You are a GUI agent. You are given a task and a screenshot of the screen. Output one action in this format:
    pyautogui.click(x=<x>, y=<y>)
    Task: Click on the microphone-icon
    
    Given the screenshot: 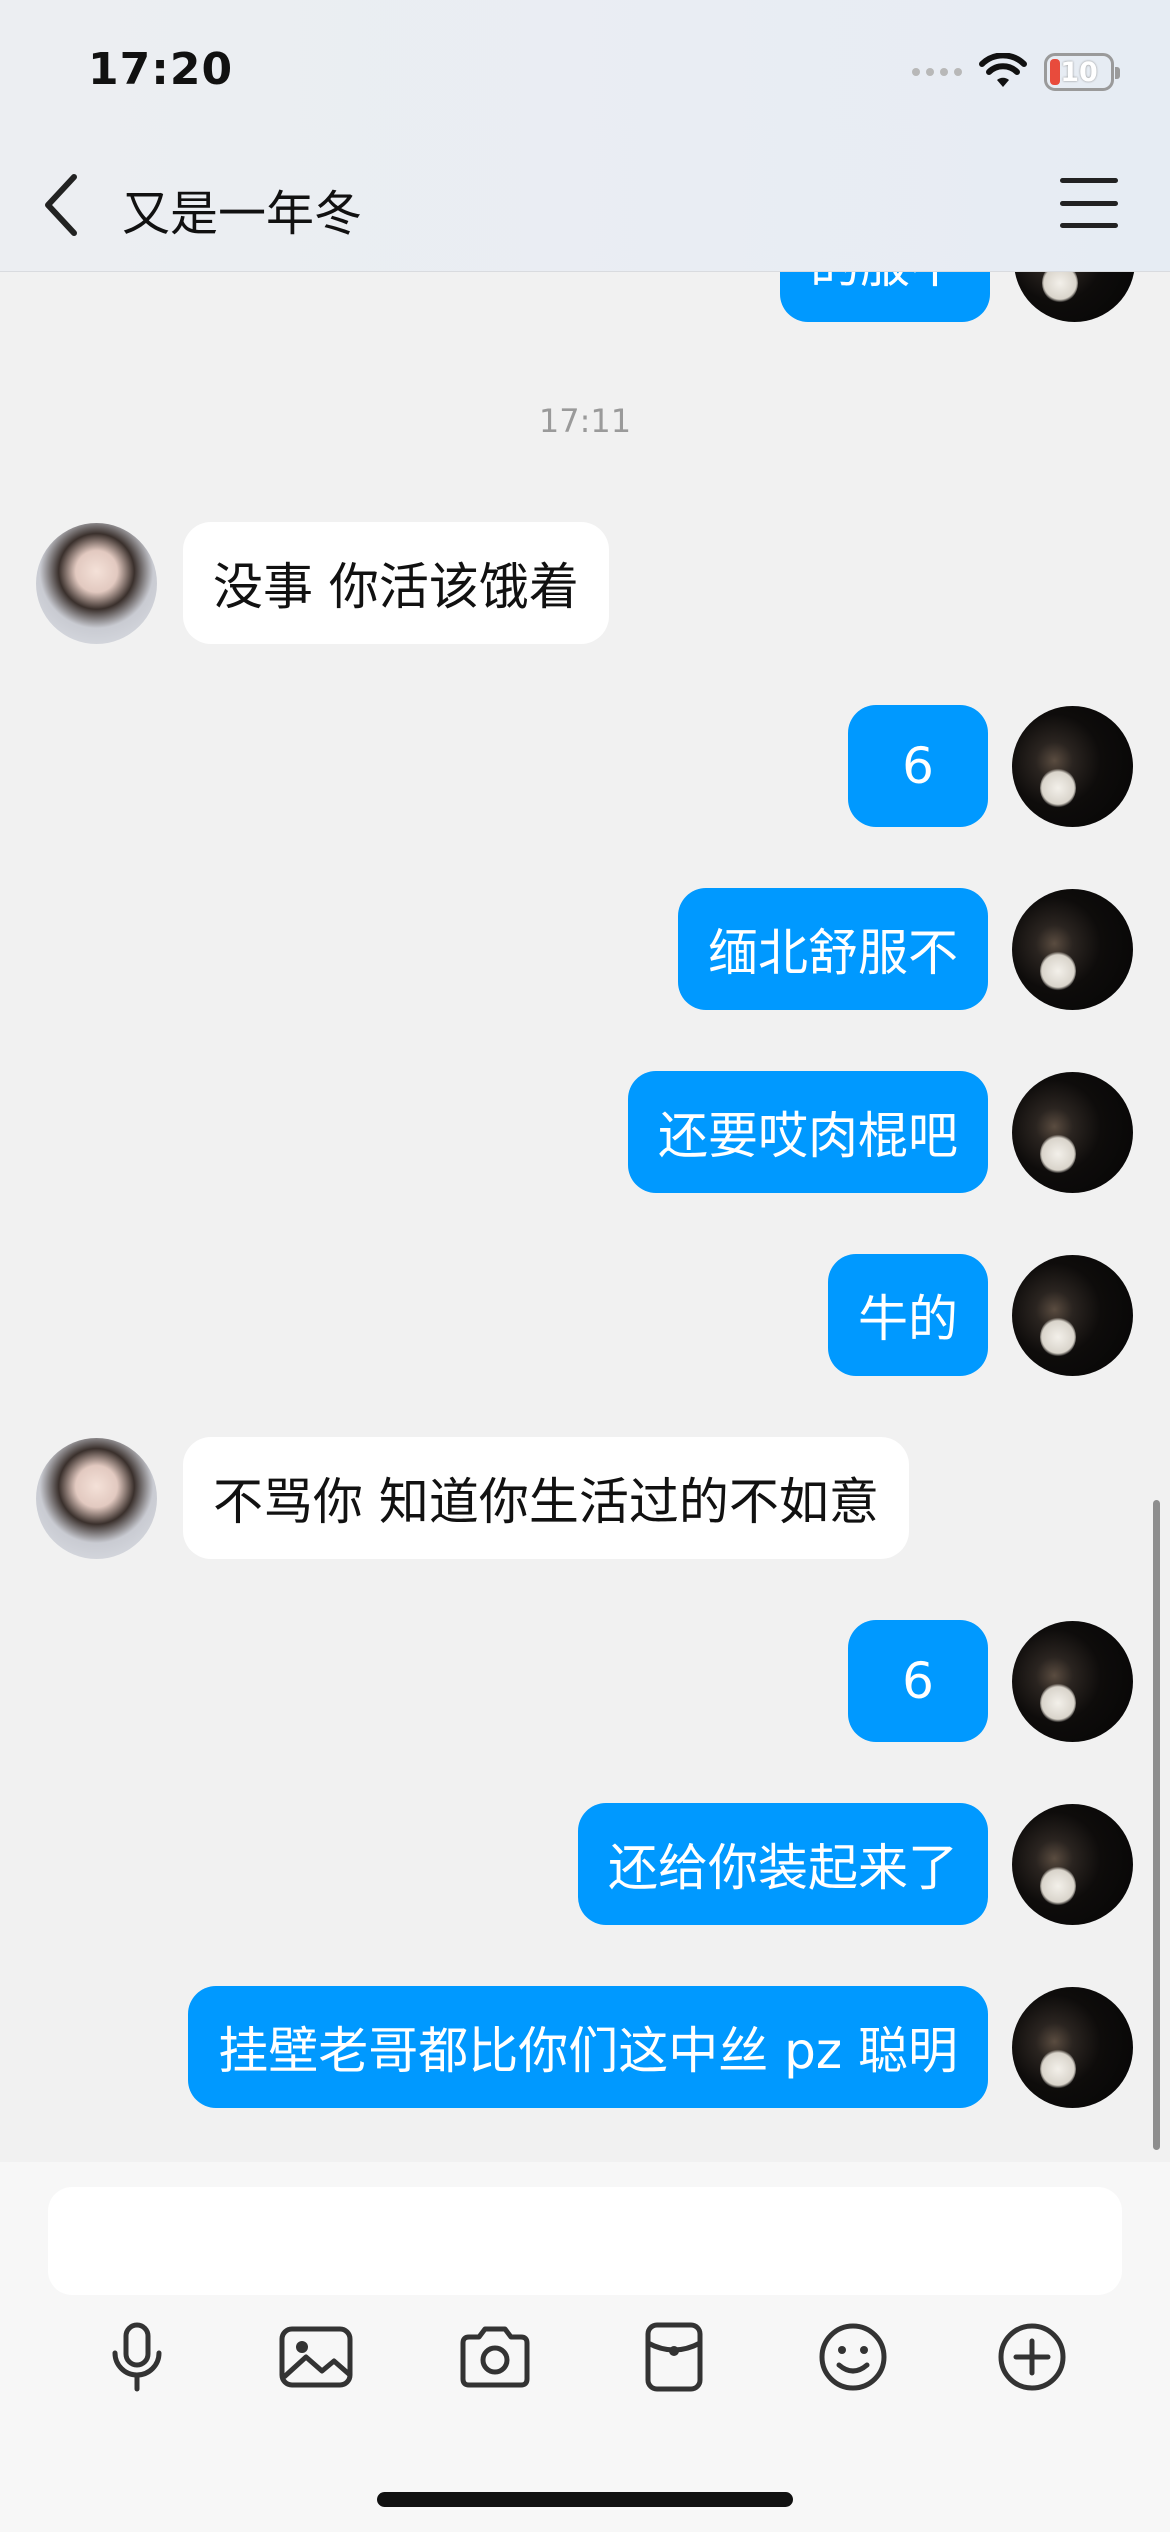 What is the action you would take?
    pyautogui.click(x=137, y=2357)
    